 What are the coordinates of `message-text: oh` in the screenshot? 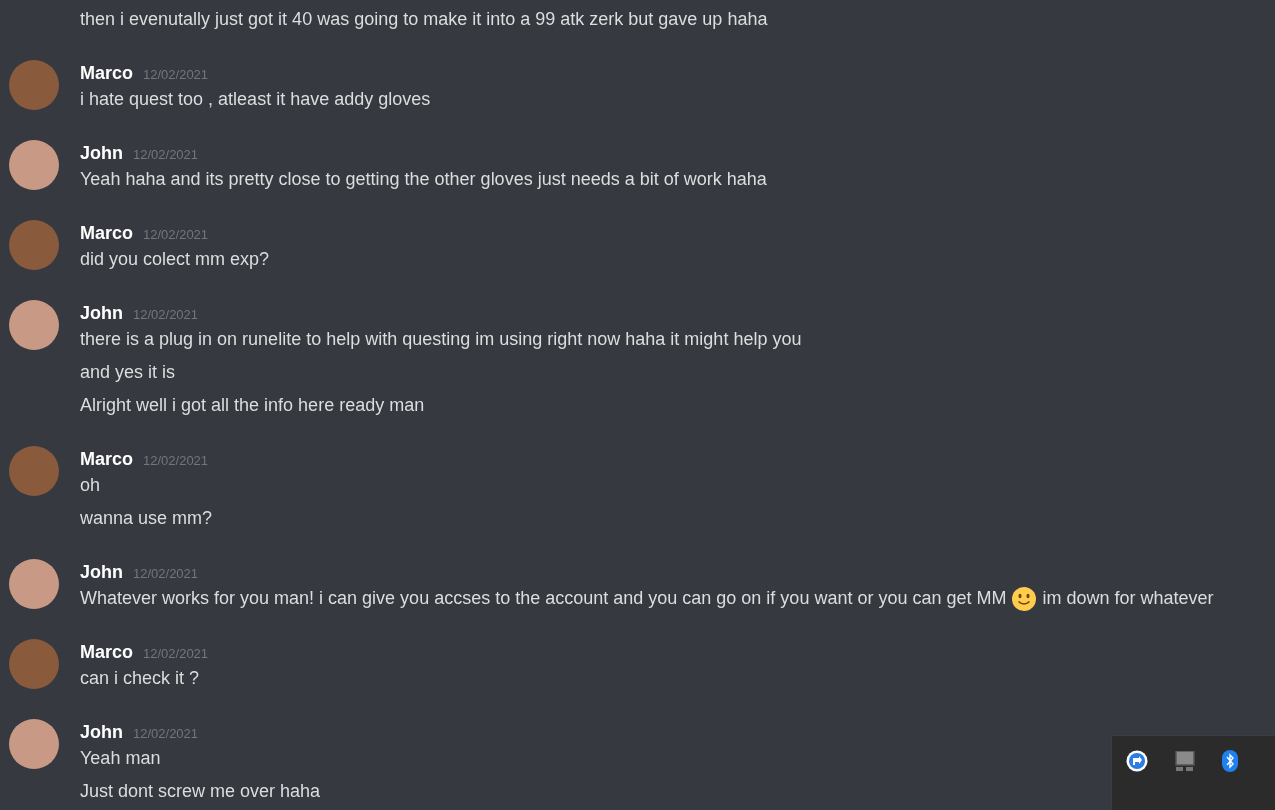 It's located at (90, 485).